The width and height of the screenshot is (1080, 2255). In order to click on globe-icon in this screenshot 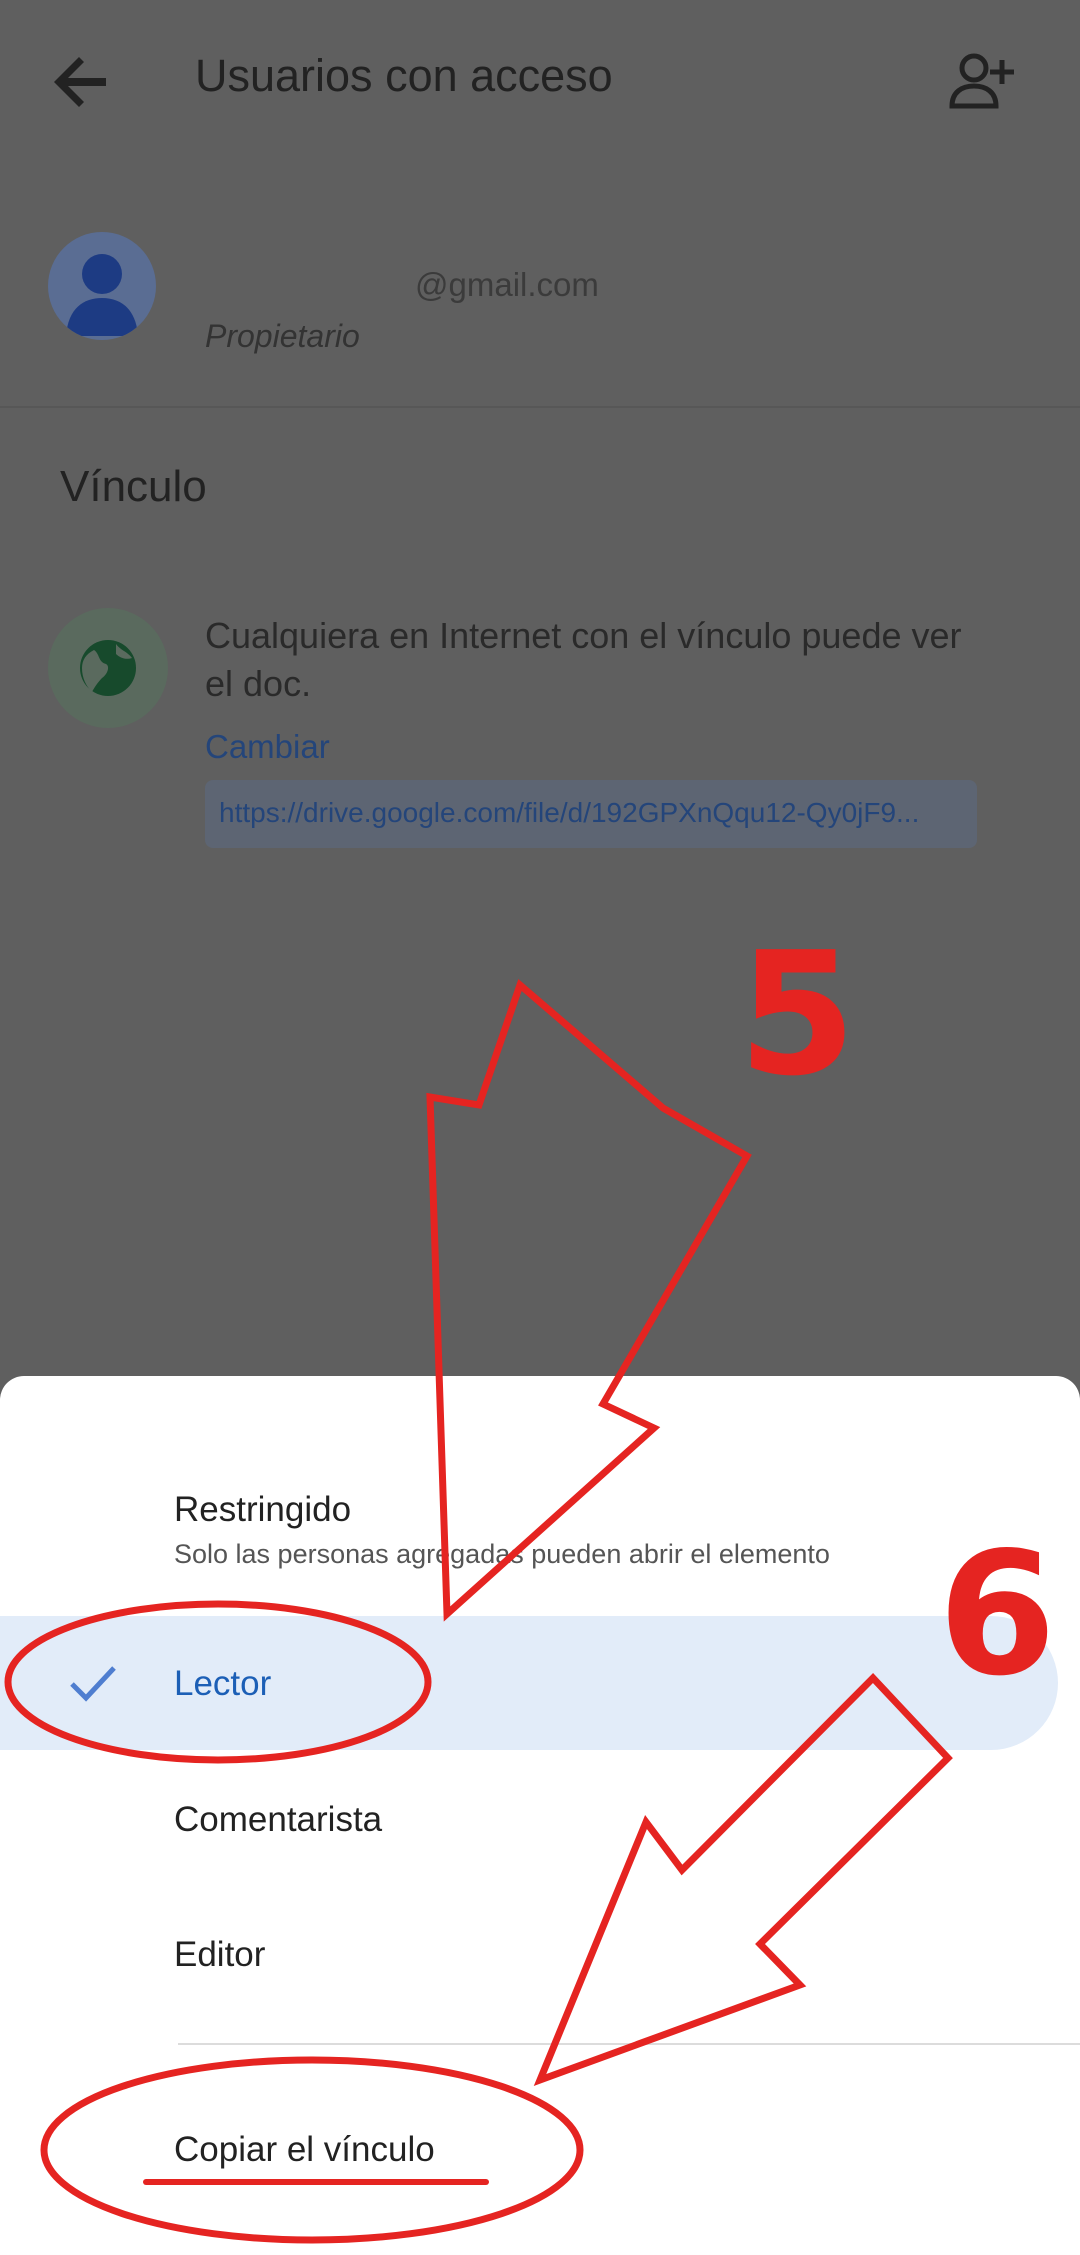, I will do `click(108, 668)`.